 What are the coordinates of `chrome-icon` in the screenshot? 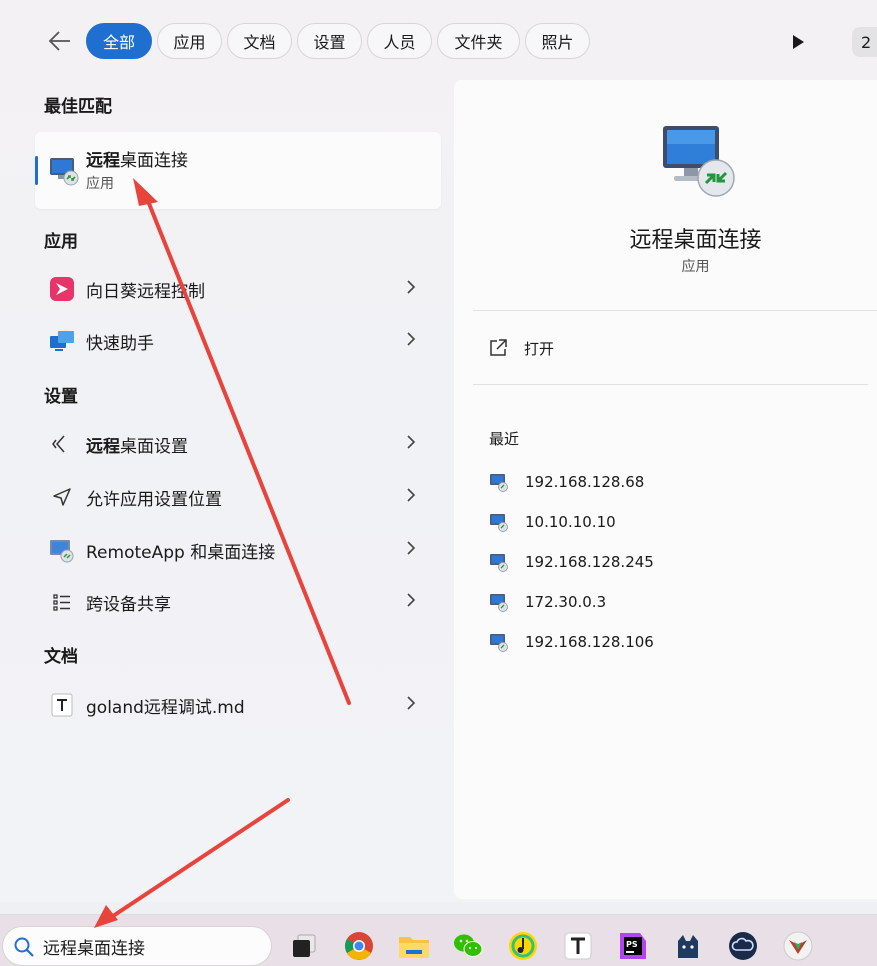 It's located at (359, 946).